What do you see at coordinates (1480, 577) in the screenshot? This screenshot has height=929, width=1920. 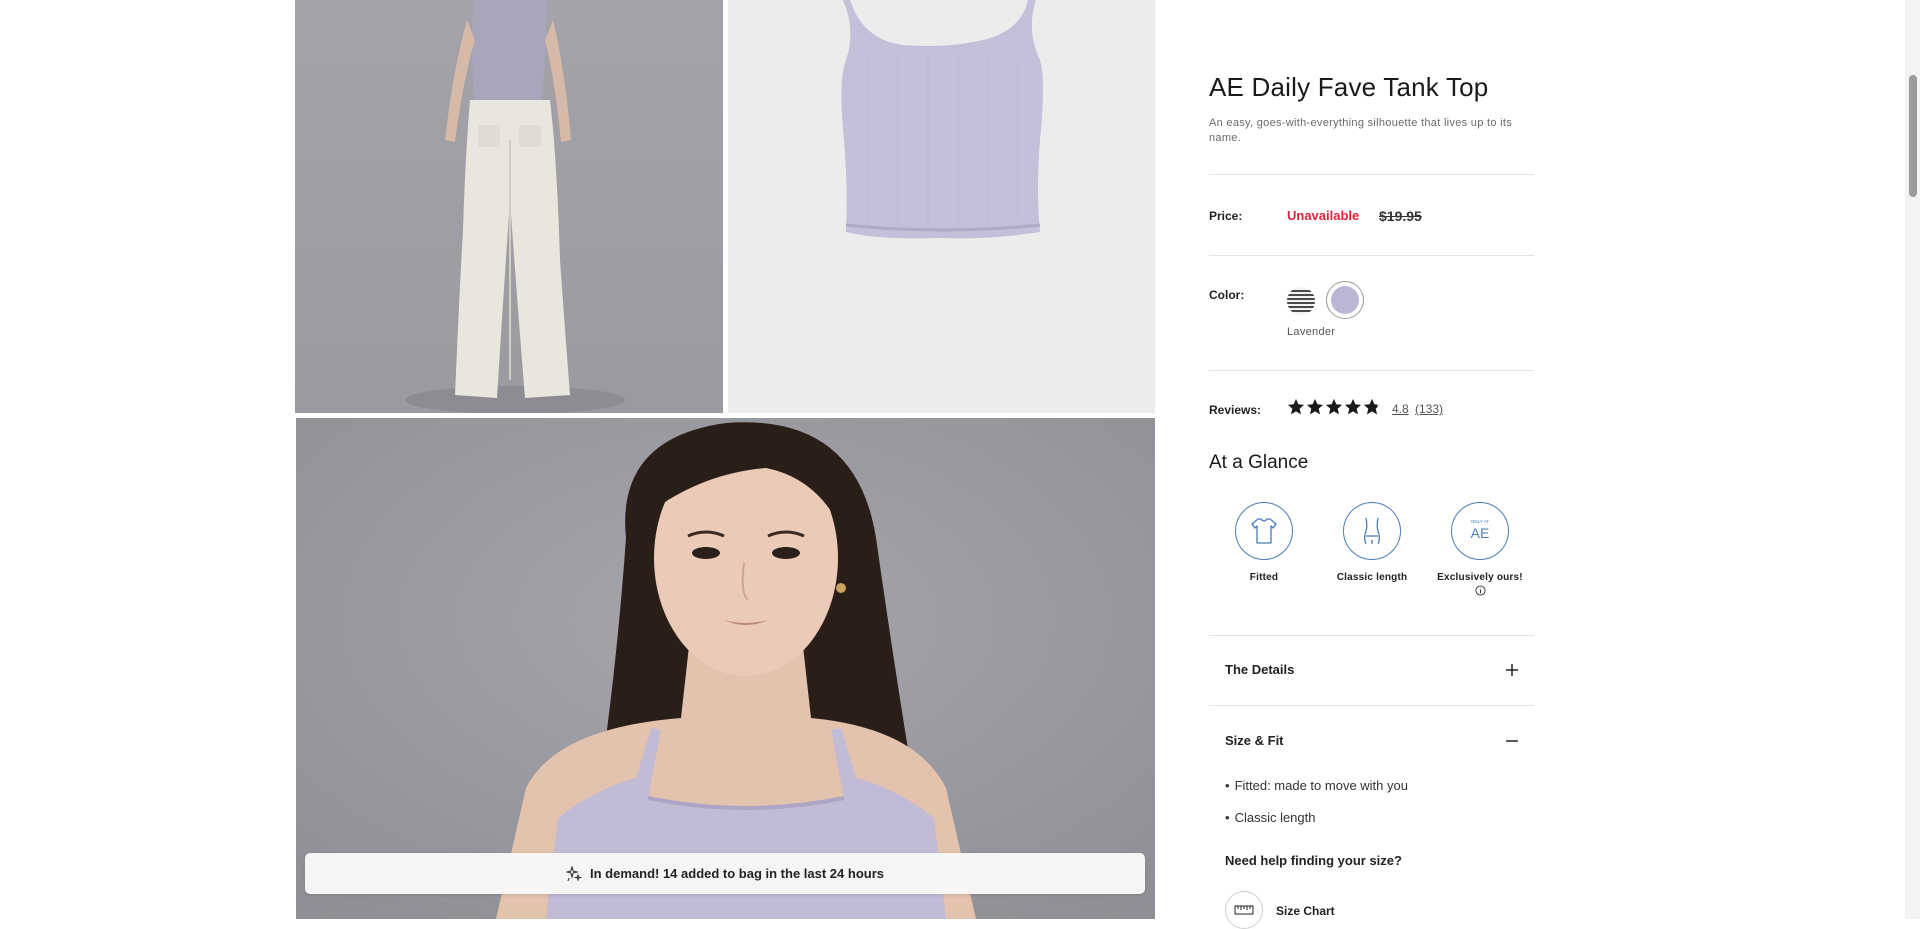 I see `glance-label: Exclusively ours!` at bounding box center [1480, 577].